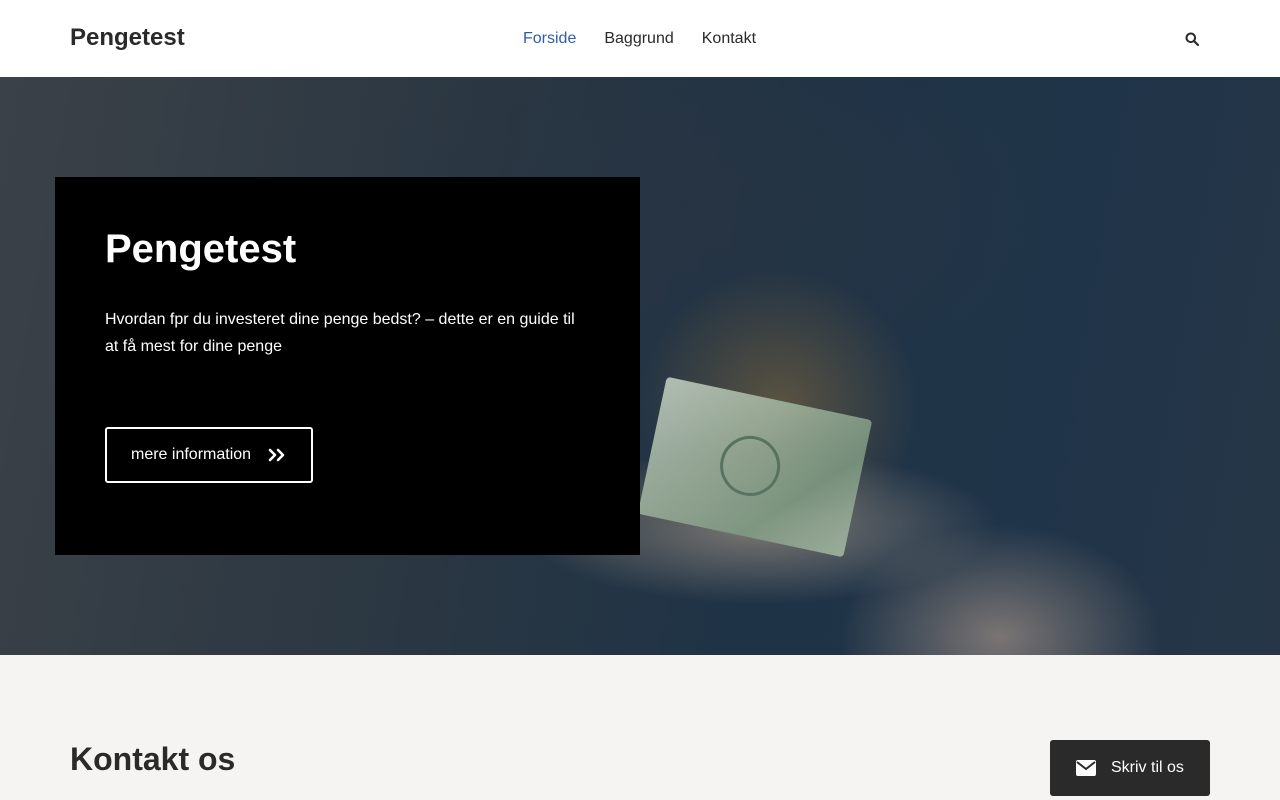 The width and height of the screenshot is (1280, 800). I want to click on contact-title: Kontakt os, so click(153, 759).